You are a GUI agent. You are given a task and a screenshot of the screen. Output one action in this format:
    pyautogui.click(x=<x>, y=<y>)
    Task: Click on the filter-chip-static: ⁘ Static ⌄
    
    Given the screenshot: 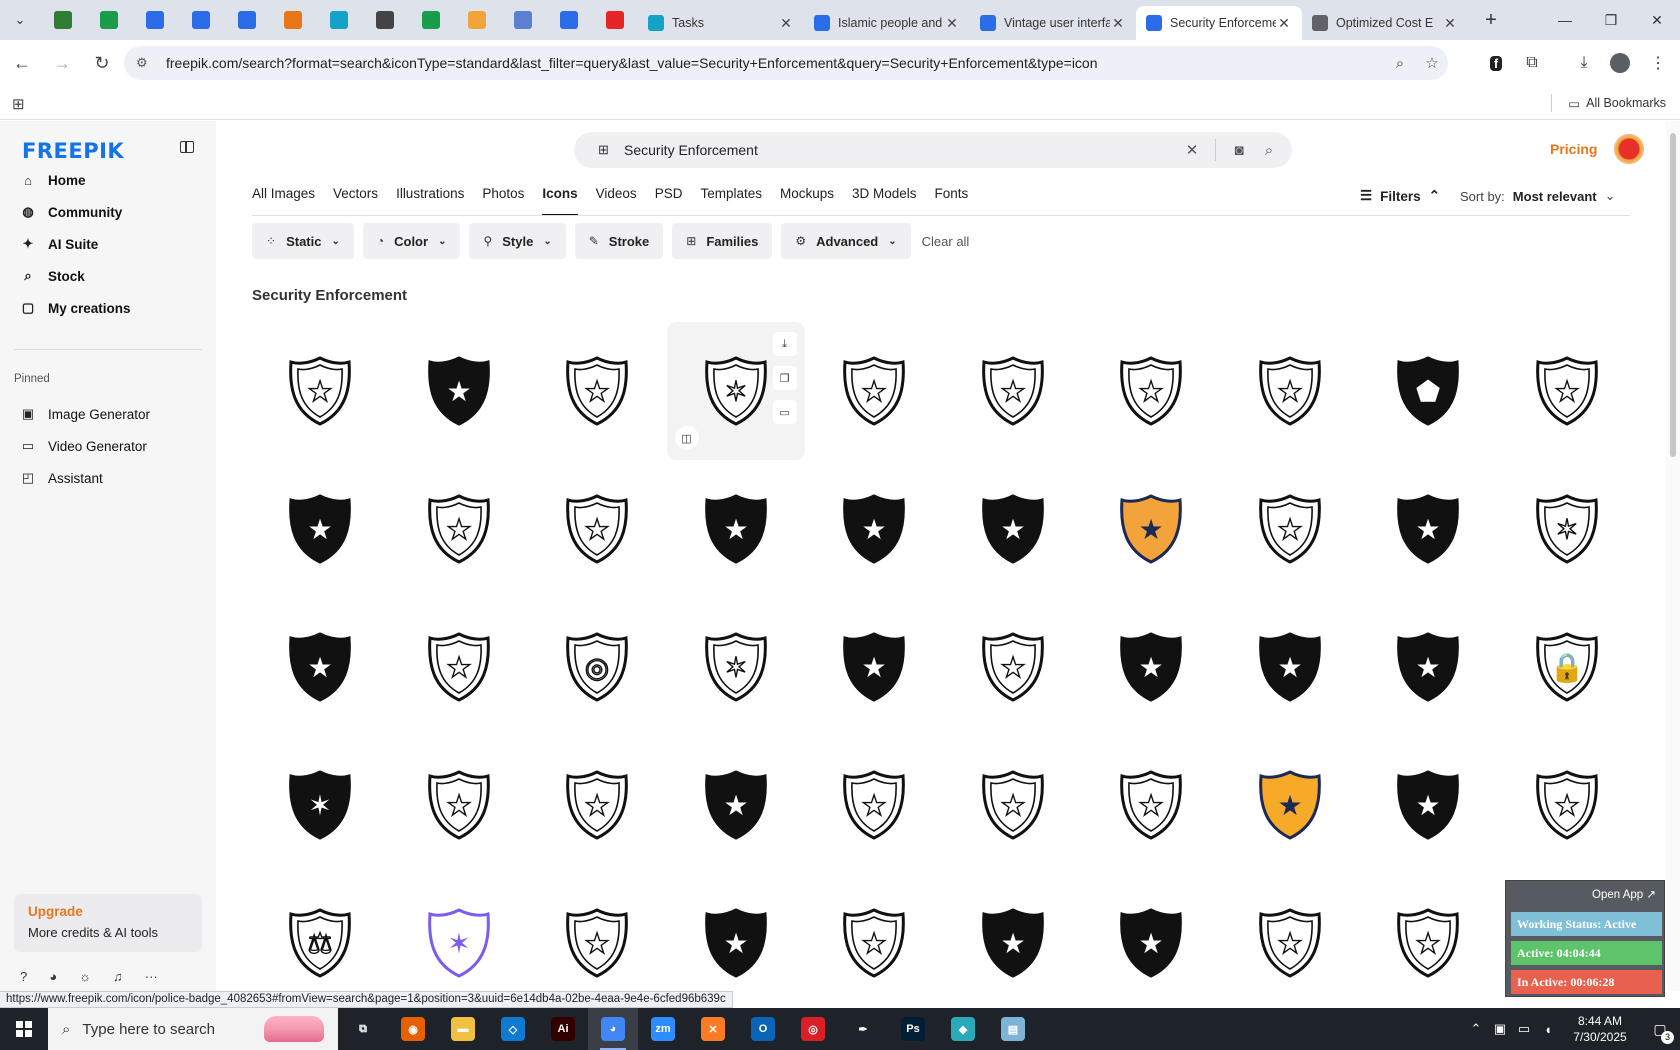 What is the action you would take?
    pyautogui.click(x=303, y=241)
    